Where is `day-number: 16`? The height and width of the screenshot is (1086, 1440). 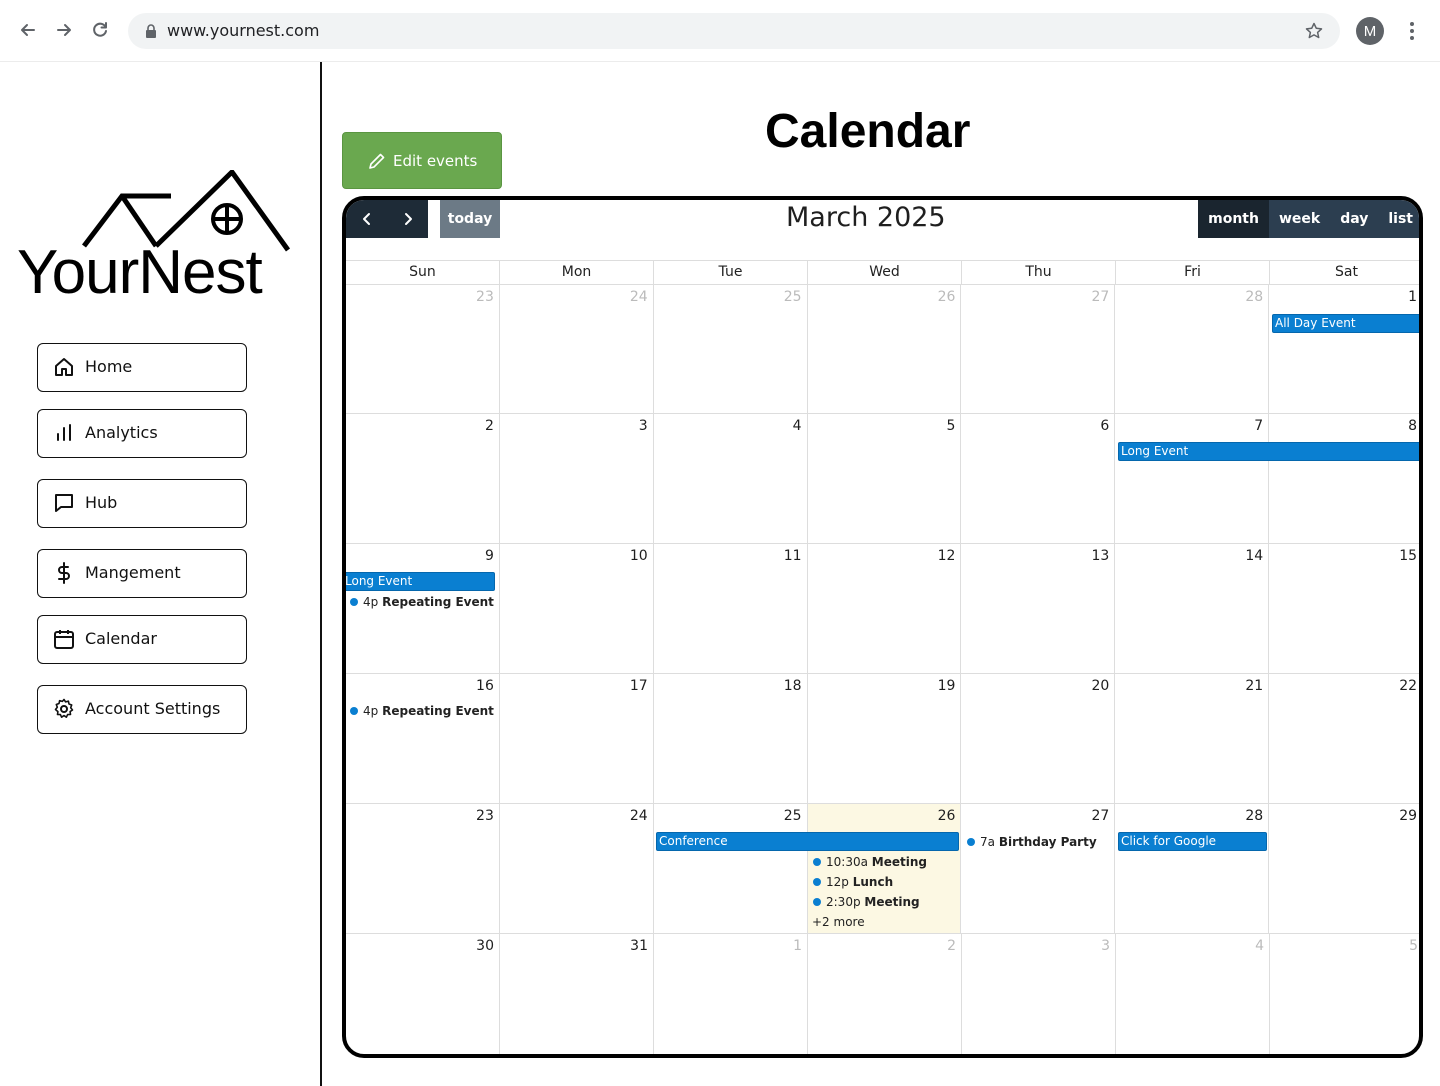 day-number: 16 is located at coordinates (485, 686).